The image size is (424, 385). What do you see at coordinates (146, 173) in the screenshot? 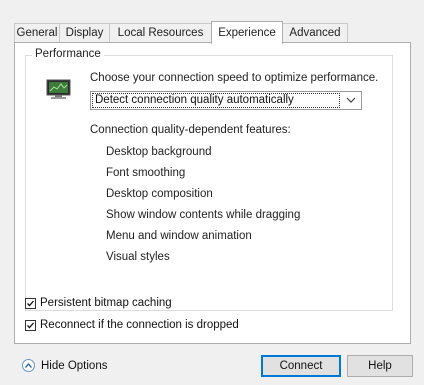
I see `feature-item: Font smoothing` at bounding box center [146, 173].